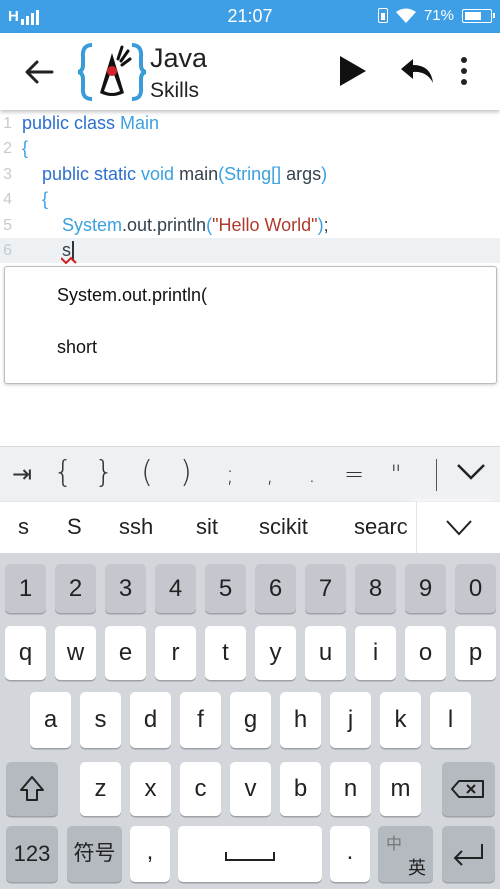 Image resolution: width=500 pixels, height=889 pixels. What do you see at coordinates (25, 148) in the screenshot?
I see `code-token: {` at bounding box center [25, 148].